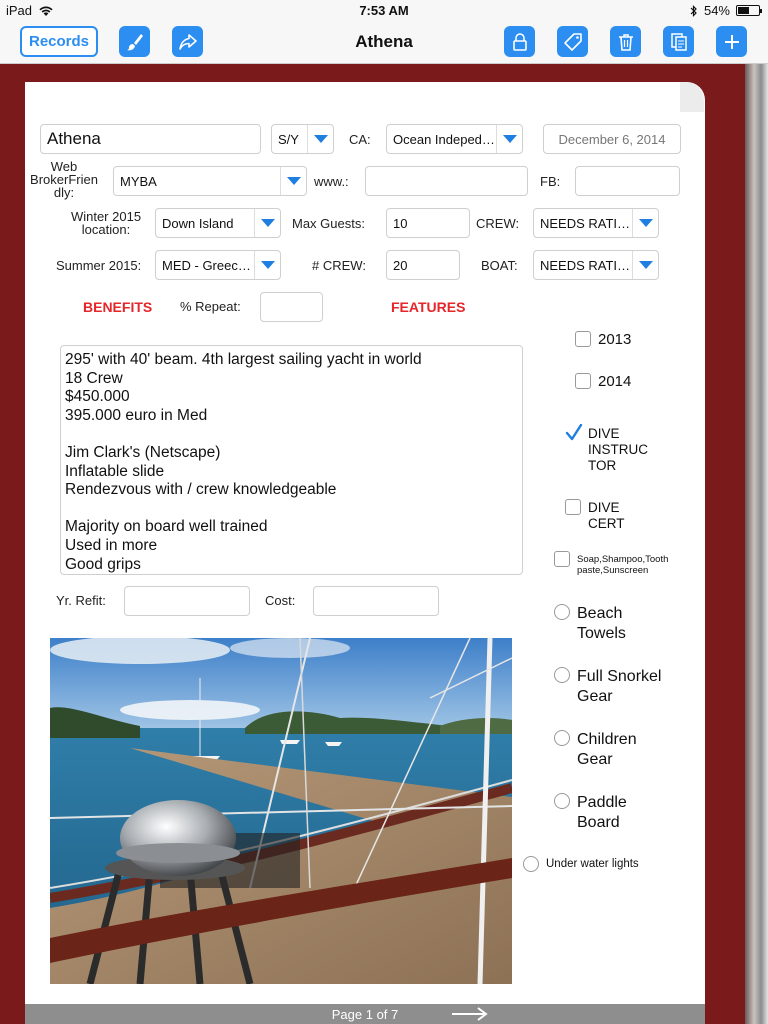 The height and width of the screenshot is (1024, 768). What do you see at coordinates (291, 509) in the screenshot?
I see `notes-line` at bounding box center [291, 509].